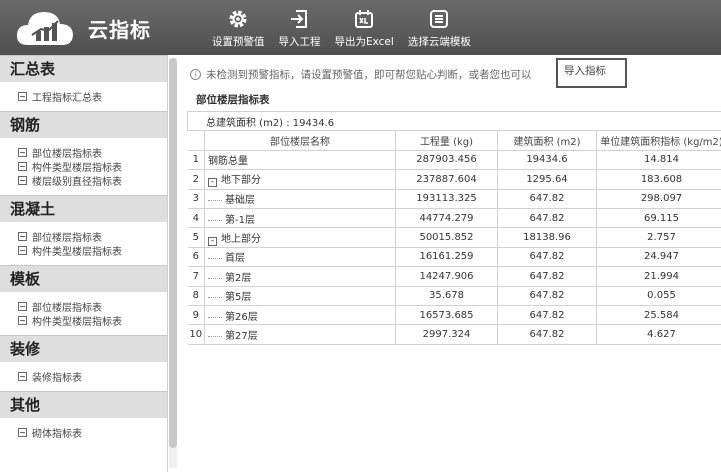  I want to click on app-title: 云指标, so click(119, 29).